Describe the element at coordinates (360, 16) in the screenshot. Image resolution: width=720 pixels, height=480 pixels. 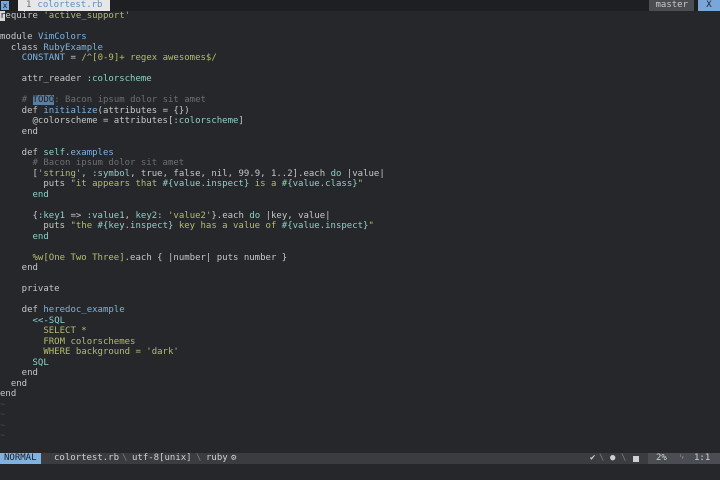
I see `code-line: require 'active_support'` at that location.